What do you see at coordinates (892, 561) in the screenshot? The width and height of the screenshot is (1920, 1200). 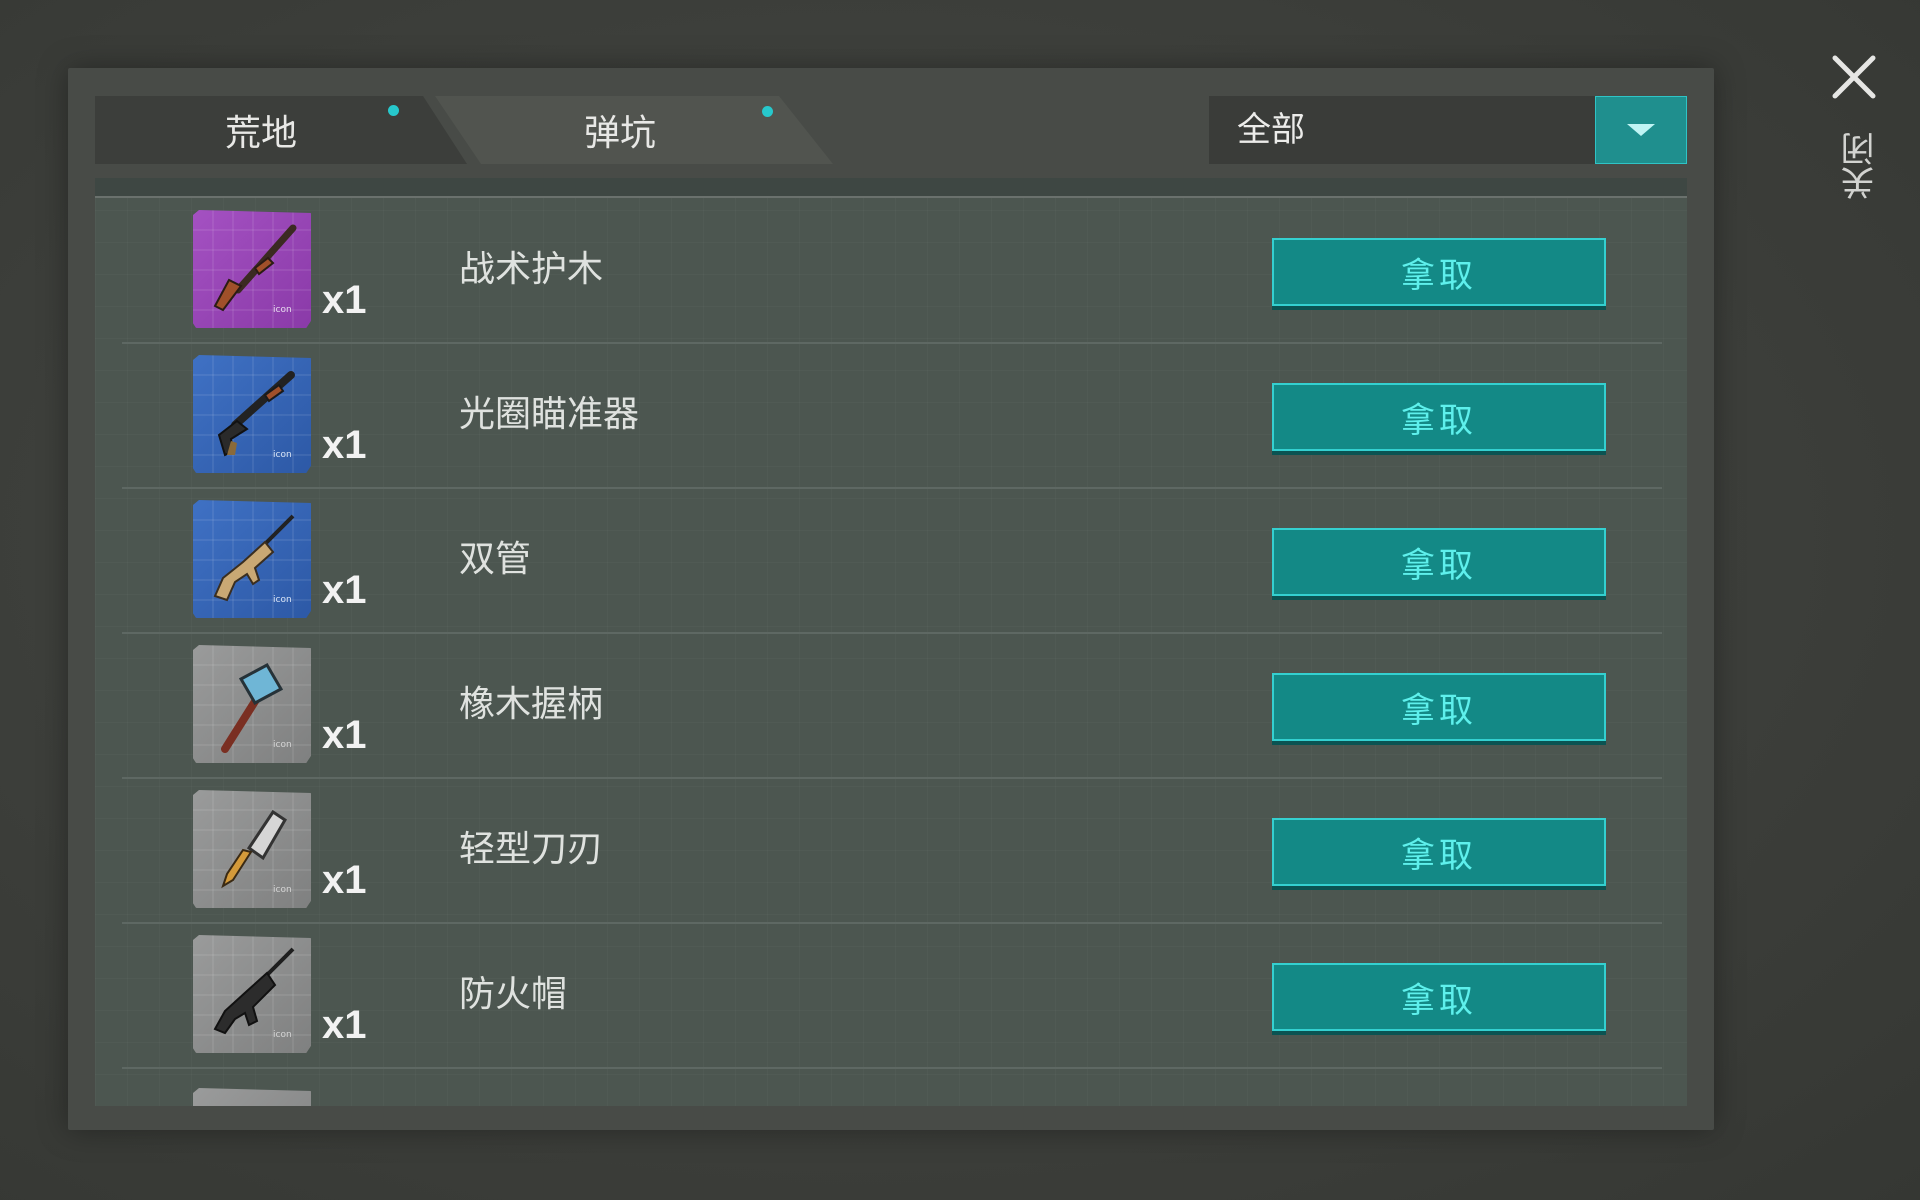 I see `list-item: icon x1 双管 拿取` at bounding box center [892, 561].